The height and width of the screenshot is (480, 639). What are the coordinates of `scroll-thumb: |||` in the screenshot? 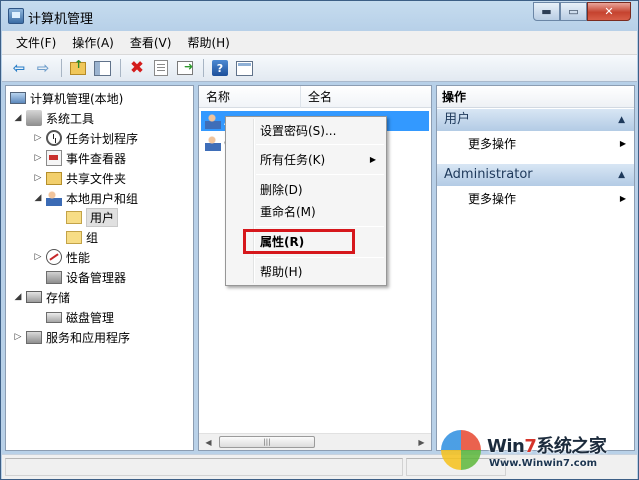 It's located at (267, 442).